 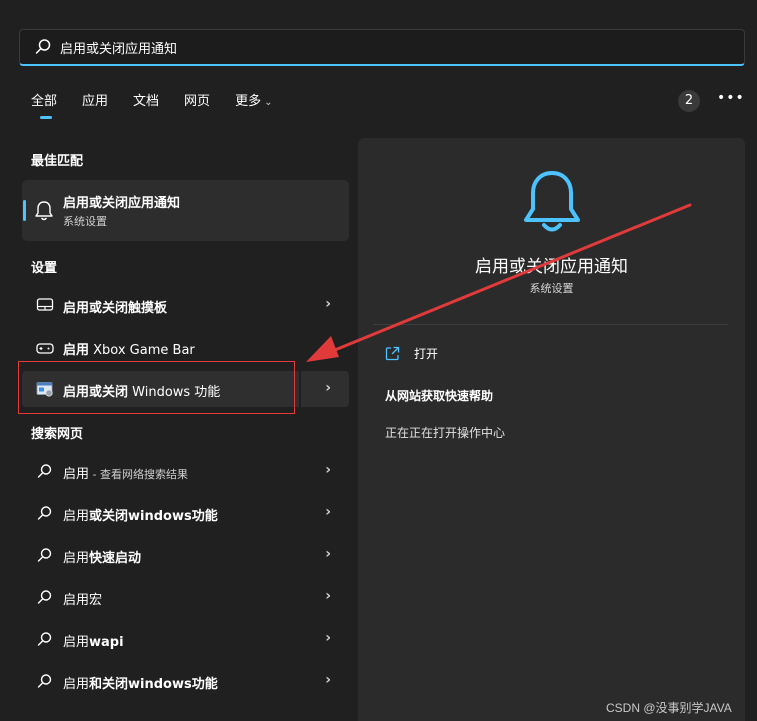 I want to click on tab-documents: 文档, so click(x=146, y=106).